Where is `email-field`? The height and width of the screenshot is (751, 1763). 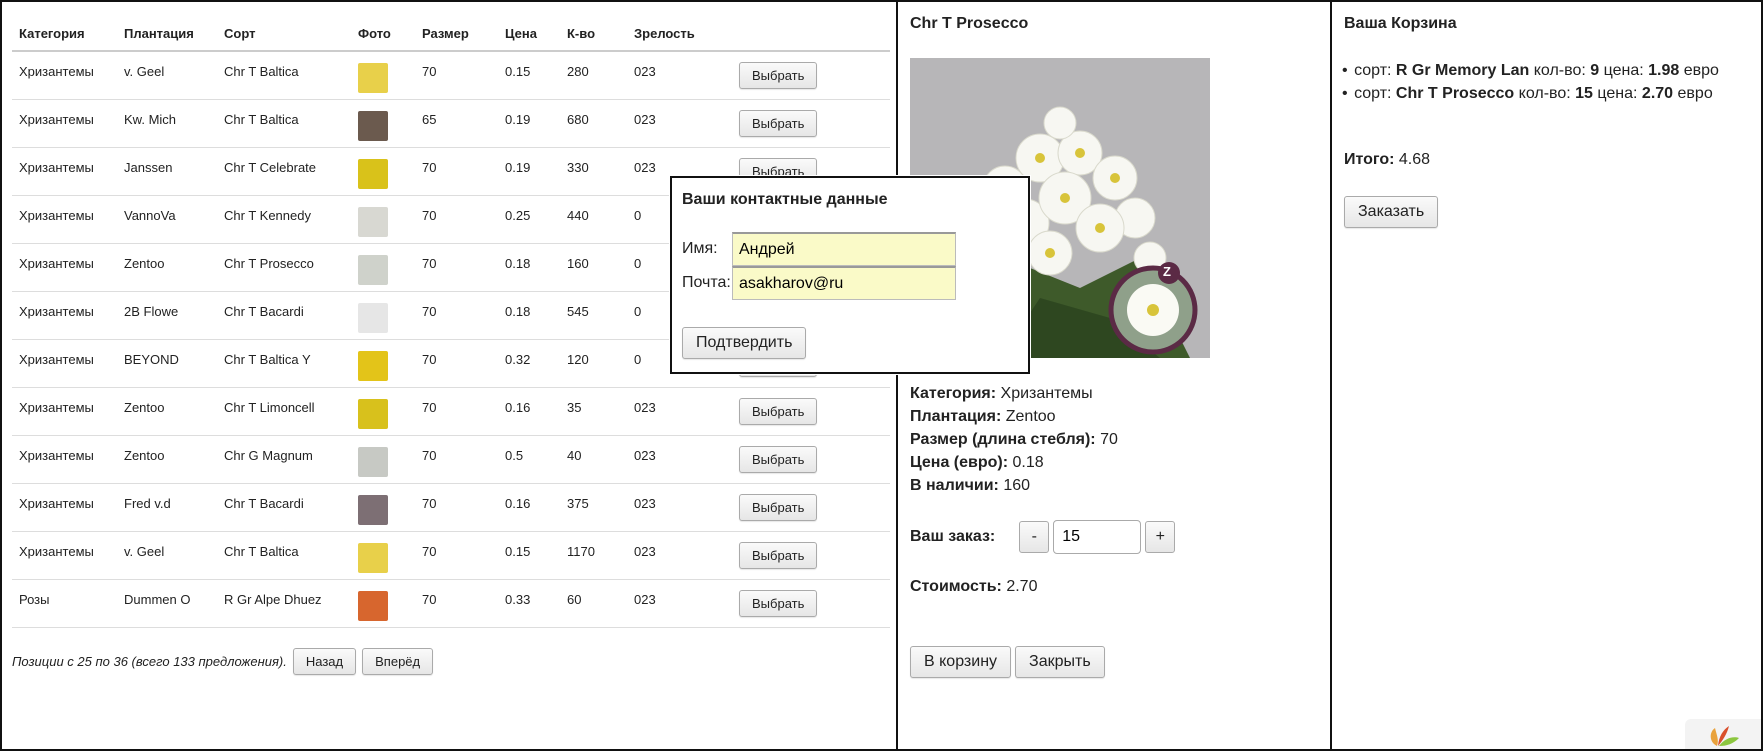 email-field is located at coordinates (844, 283).